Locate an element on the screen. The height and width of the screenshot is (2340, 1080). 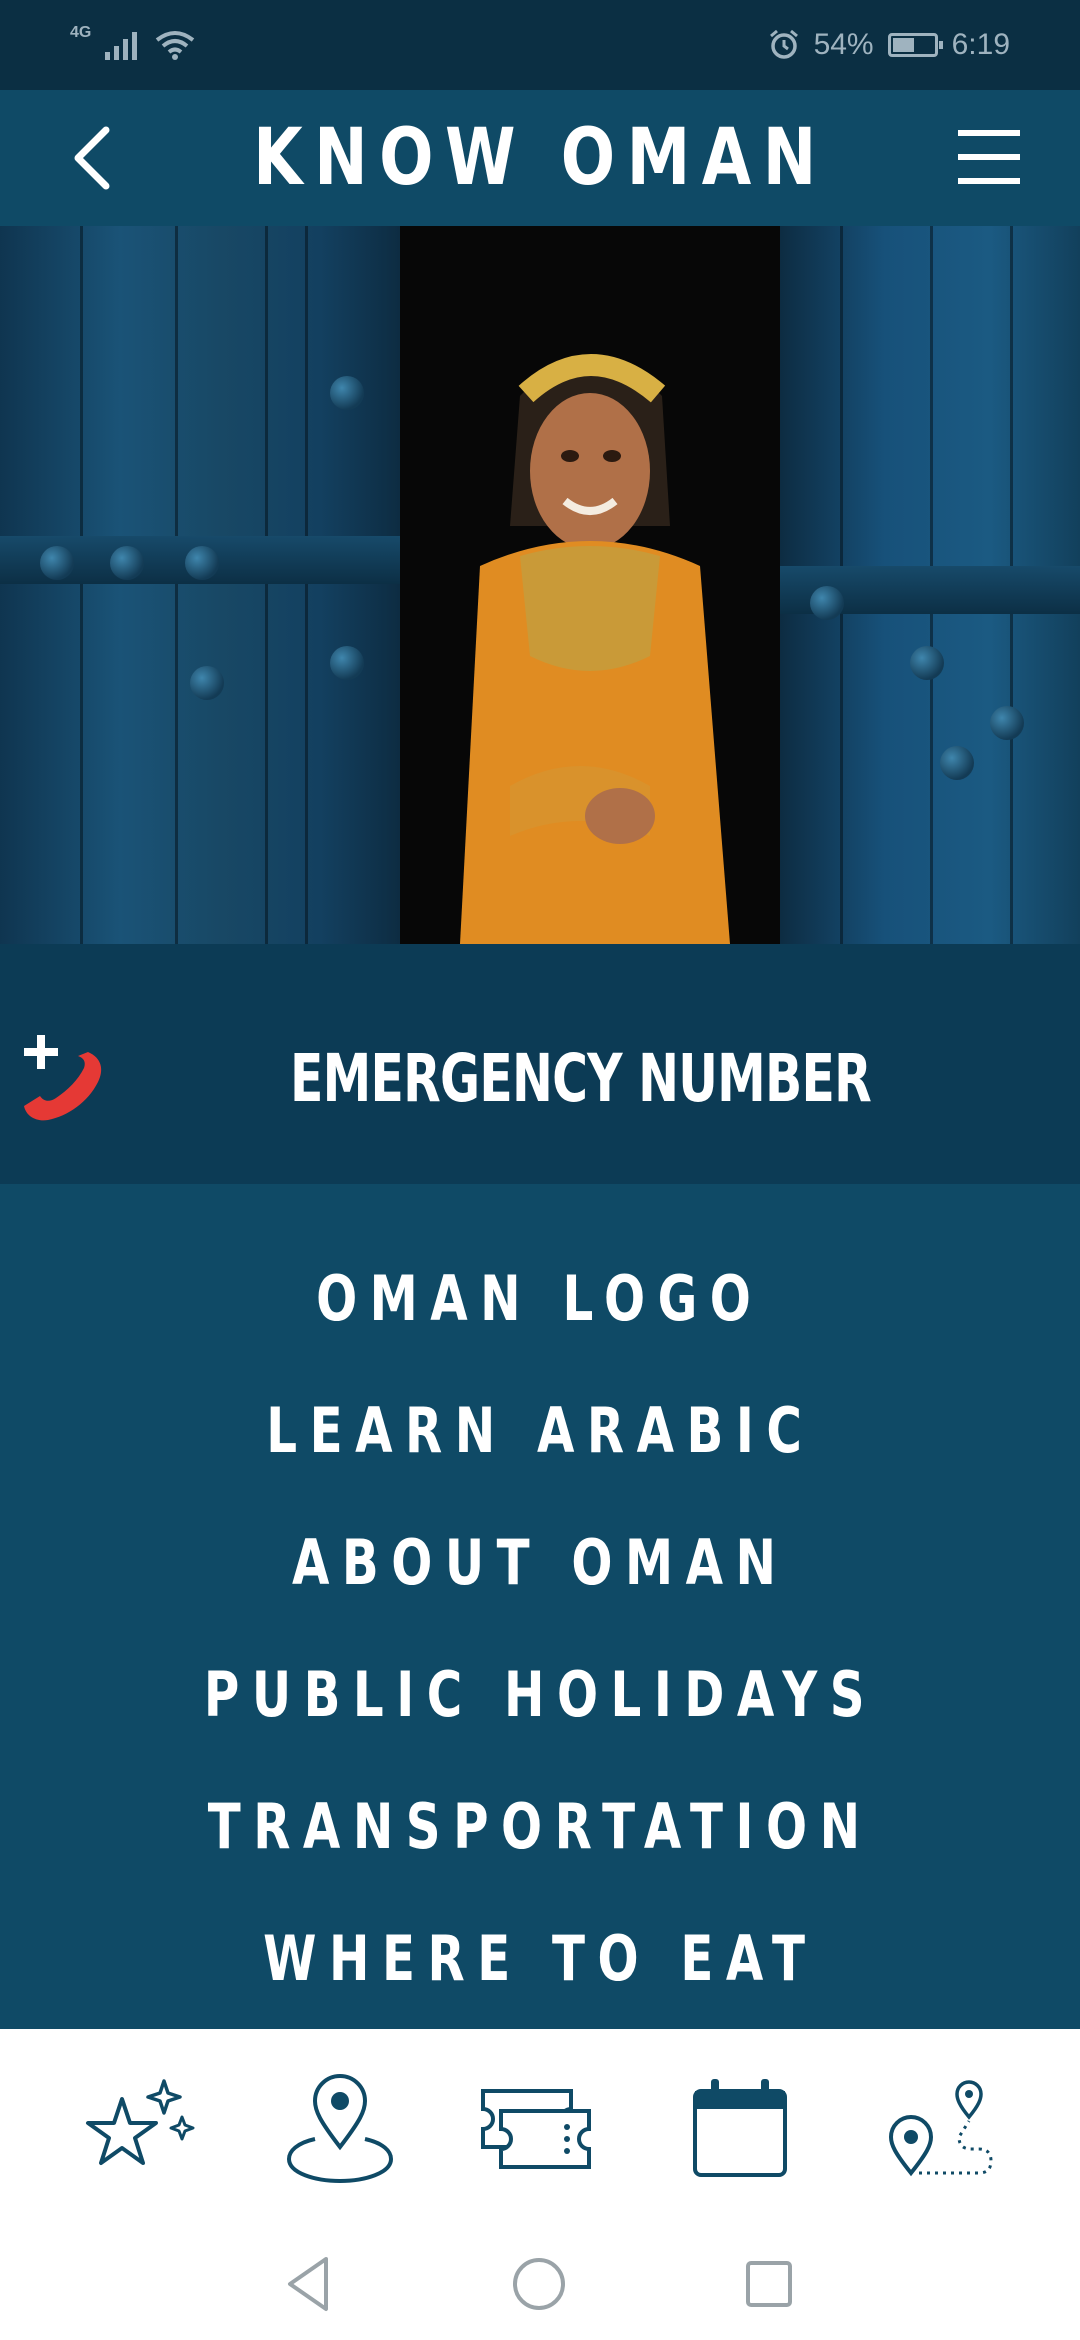
menu-item-transportation: TRANSPORTATION is located at coordinates (540, 1827).